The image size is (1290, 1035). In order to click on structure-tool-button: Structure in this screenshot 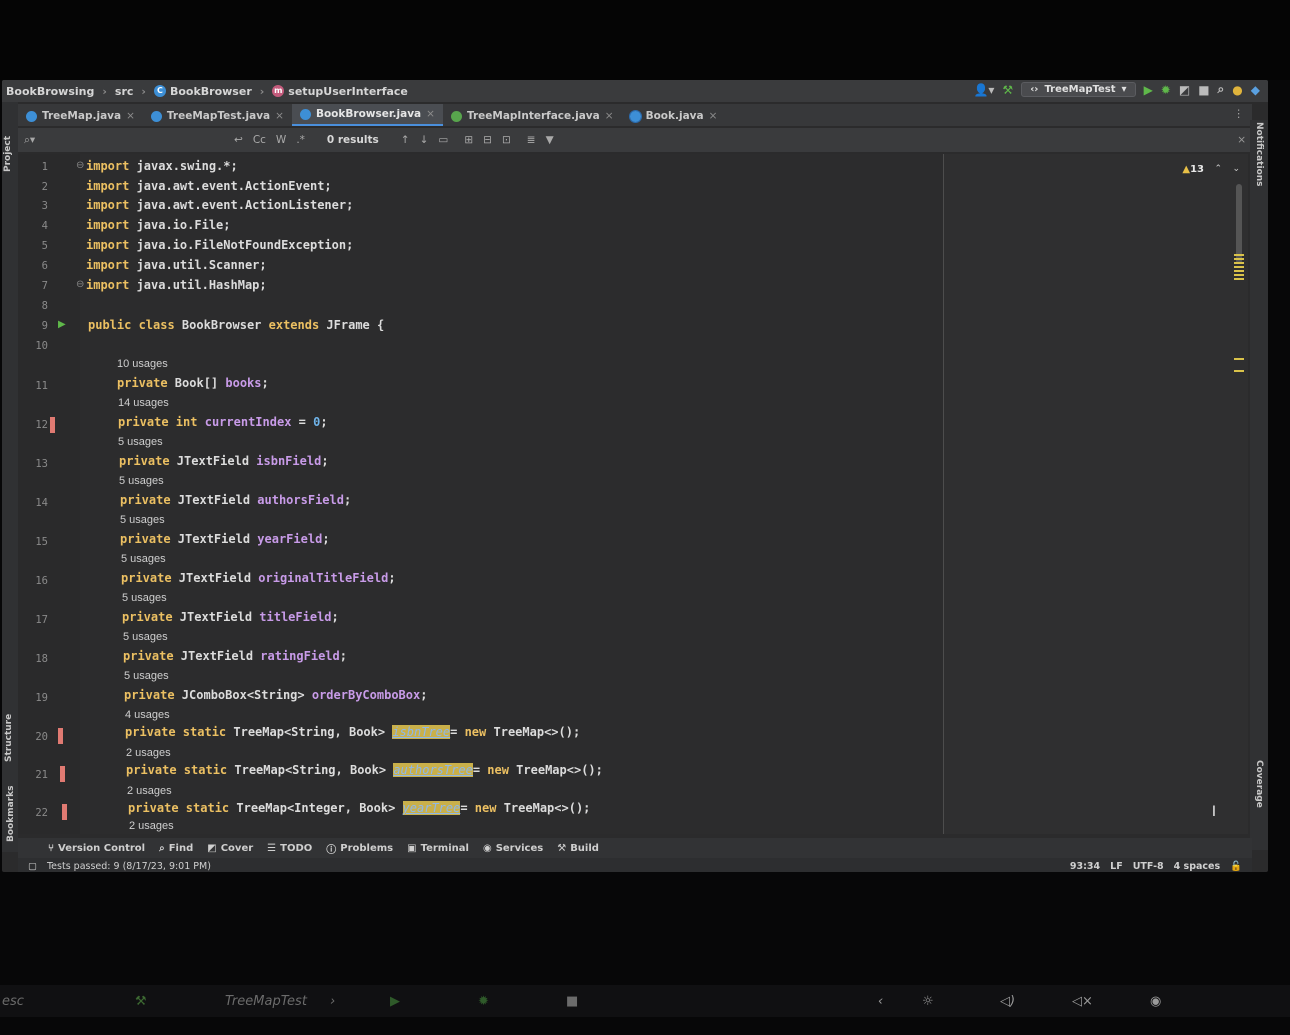, I will do `click(9, 738)`.